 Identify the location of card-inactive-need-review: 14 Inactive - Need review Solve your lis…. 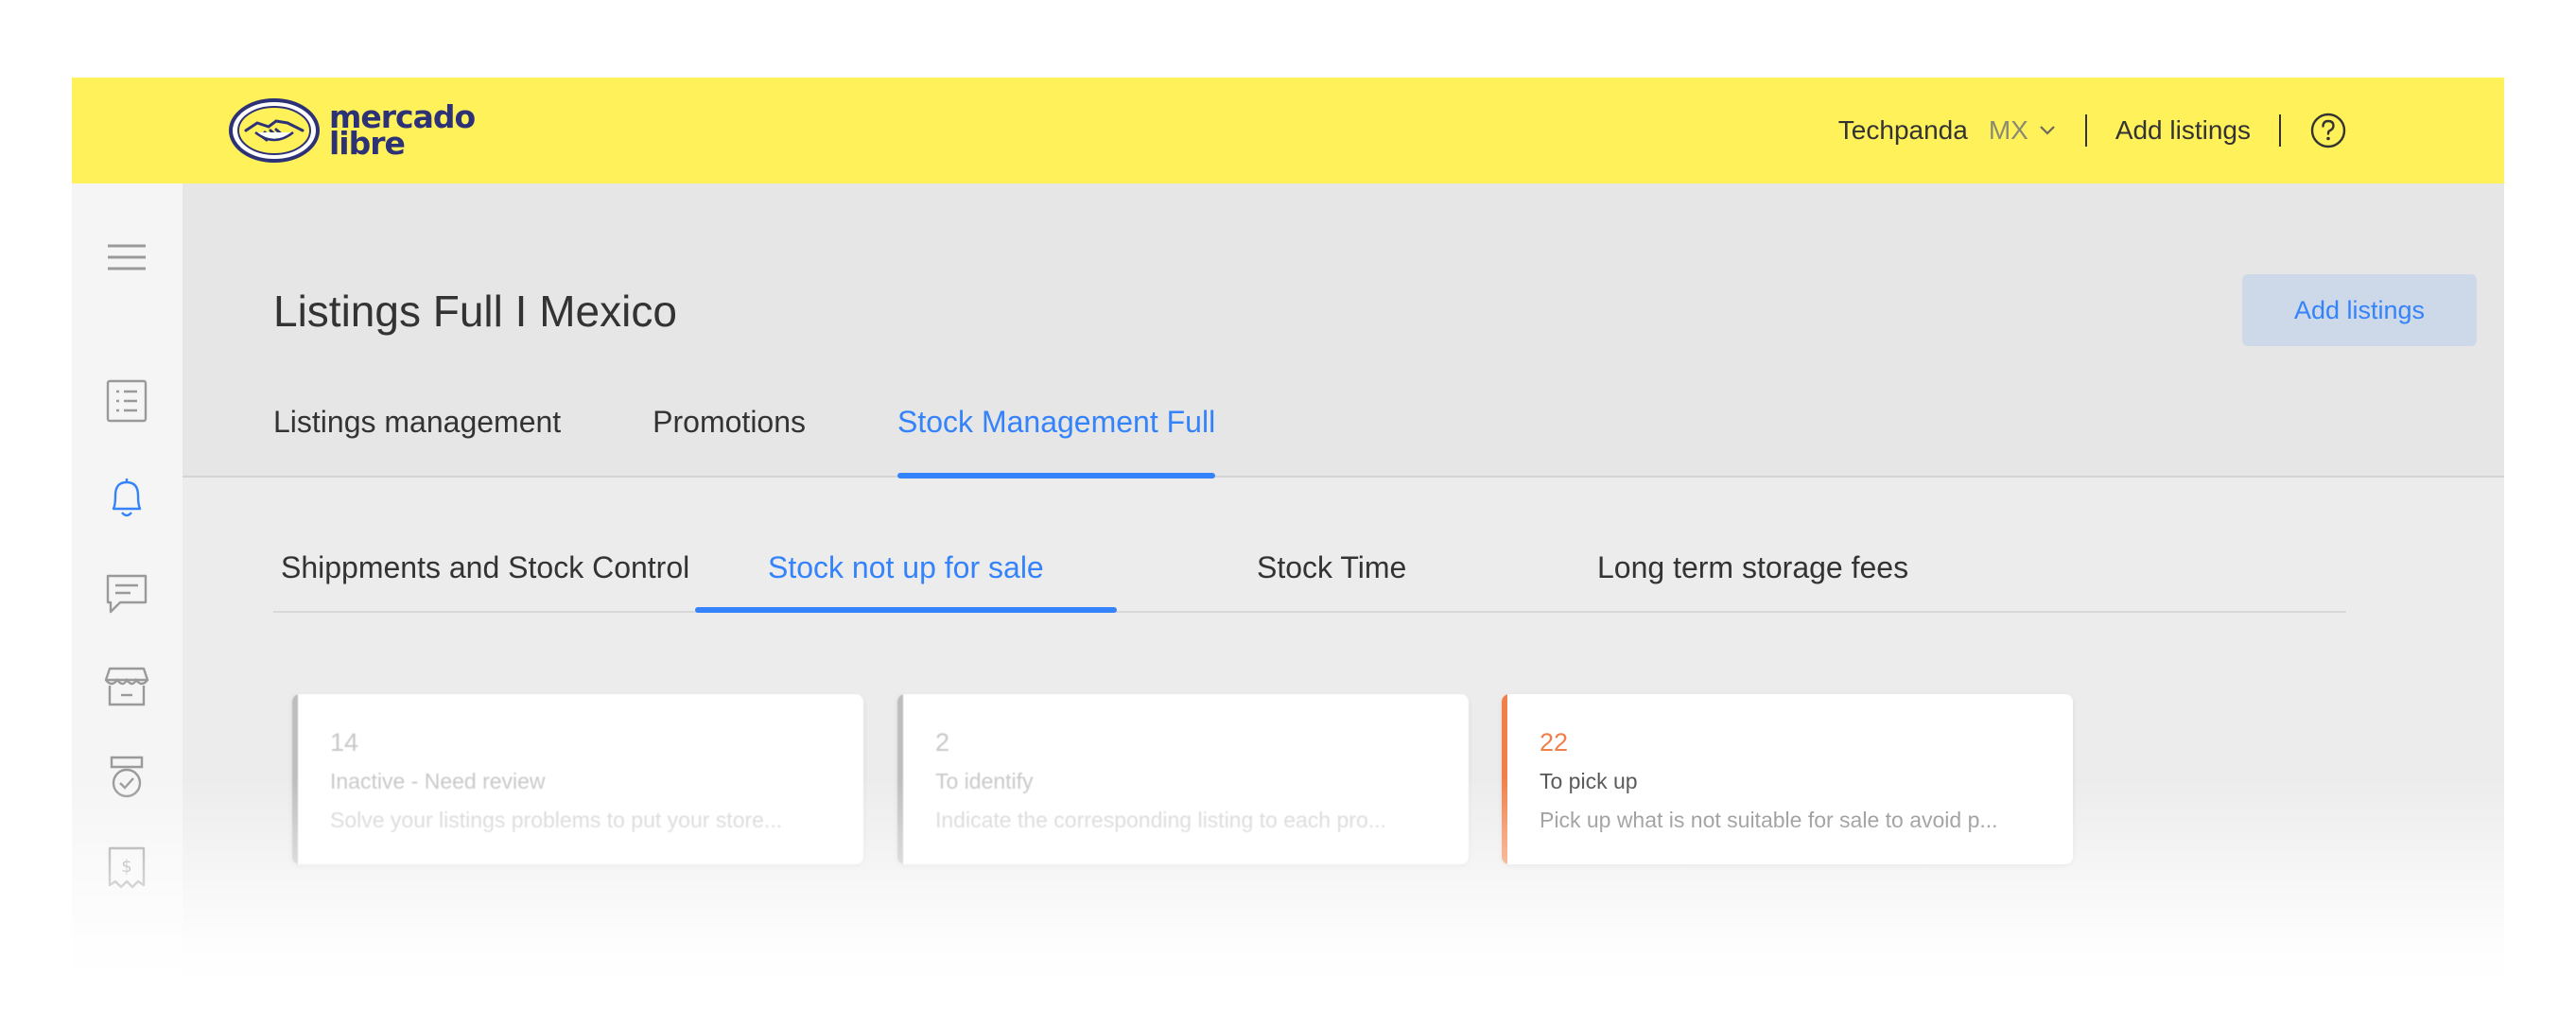
(577, 779).